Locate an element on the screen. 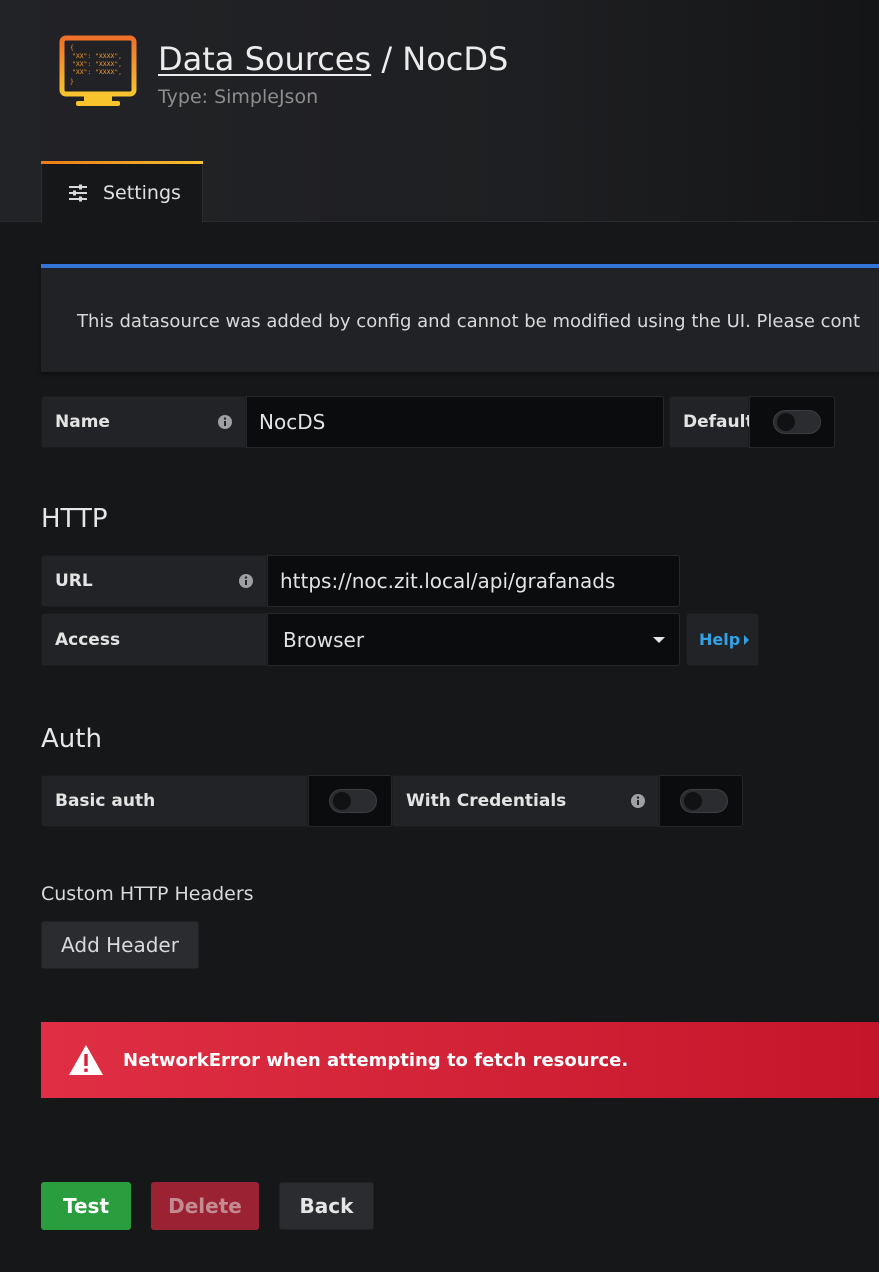 The height and width of the screenshot is (1272, 879). basic-auth-toggle-container is located at coordinates (350, 801).